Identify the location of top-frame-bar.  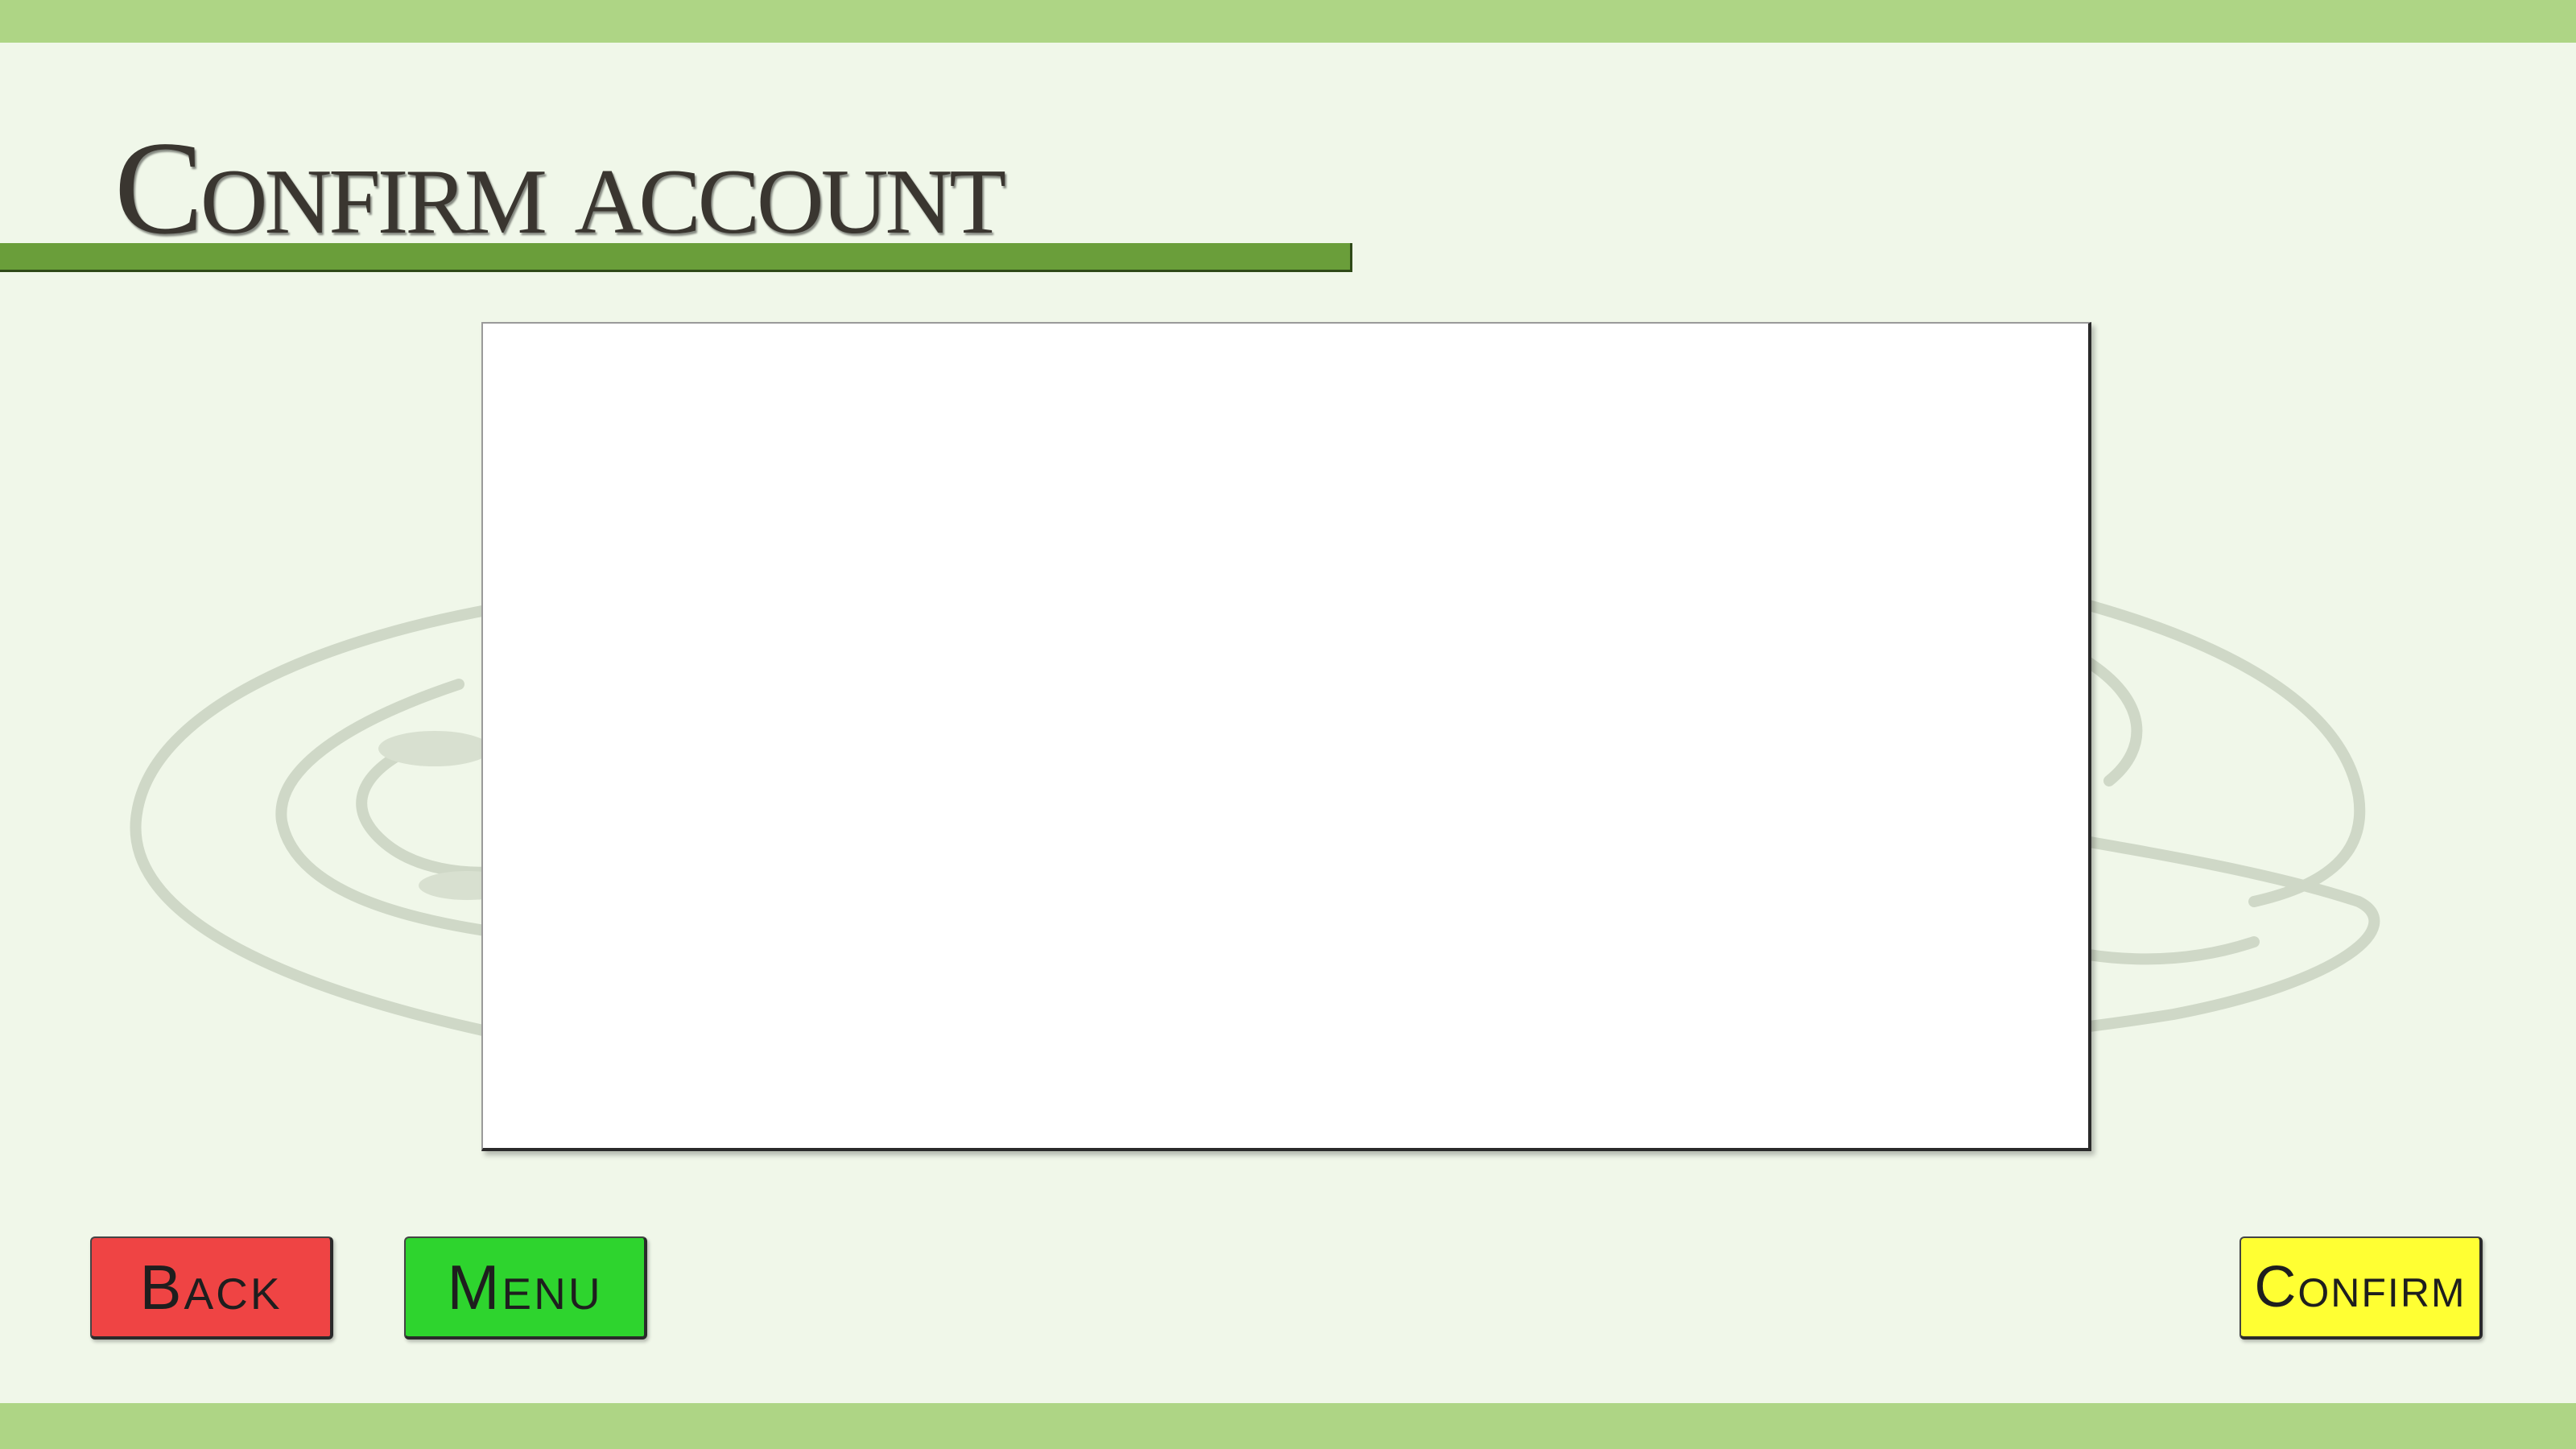
(1288, 21).